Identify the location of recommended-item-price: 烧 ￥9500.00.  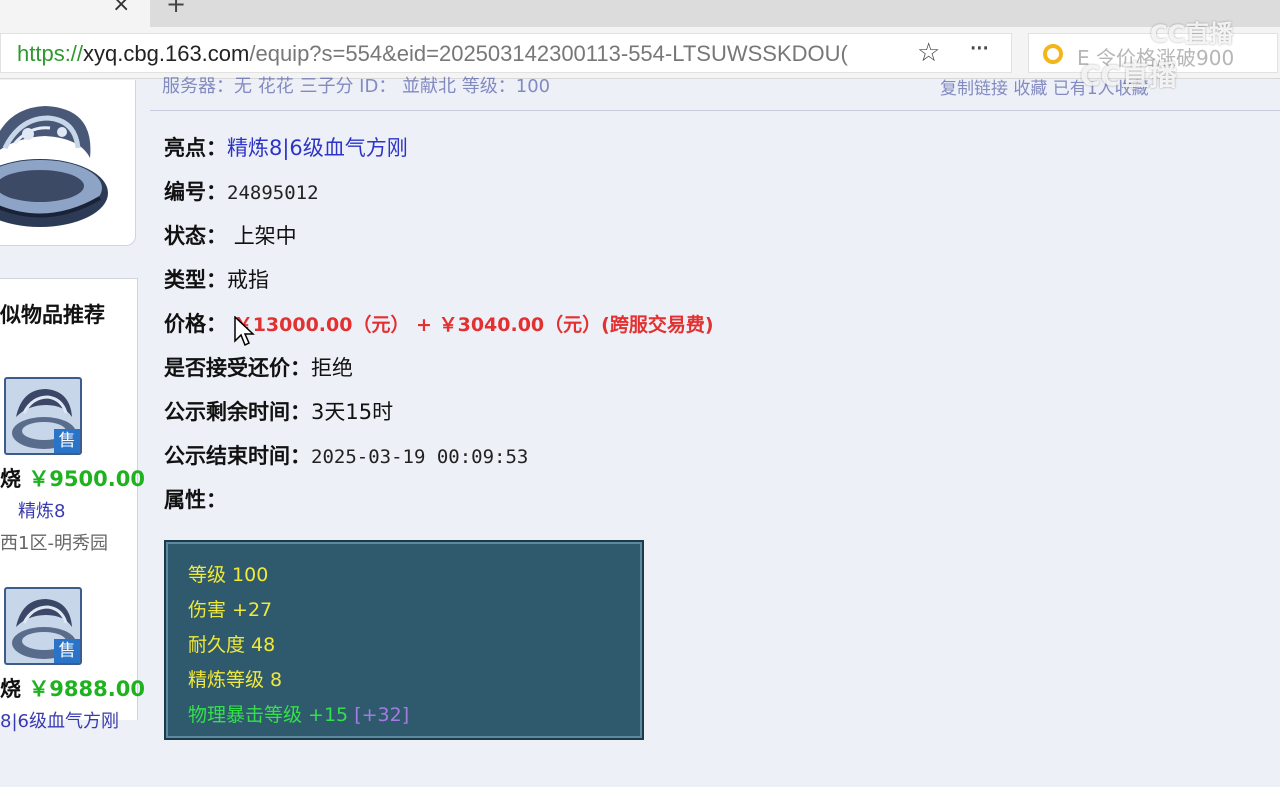
(72, 478).